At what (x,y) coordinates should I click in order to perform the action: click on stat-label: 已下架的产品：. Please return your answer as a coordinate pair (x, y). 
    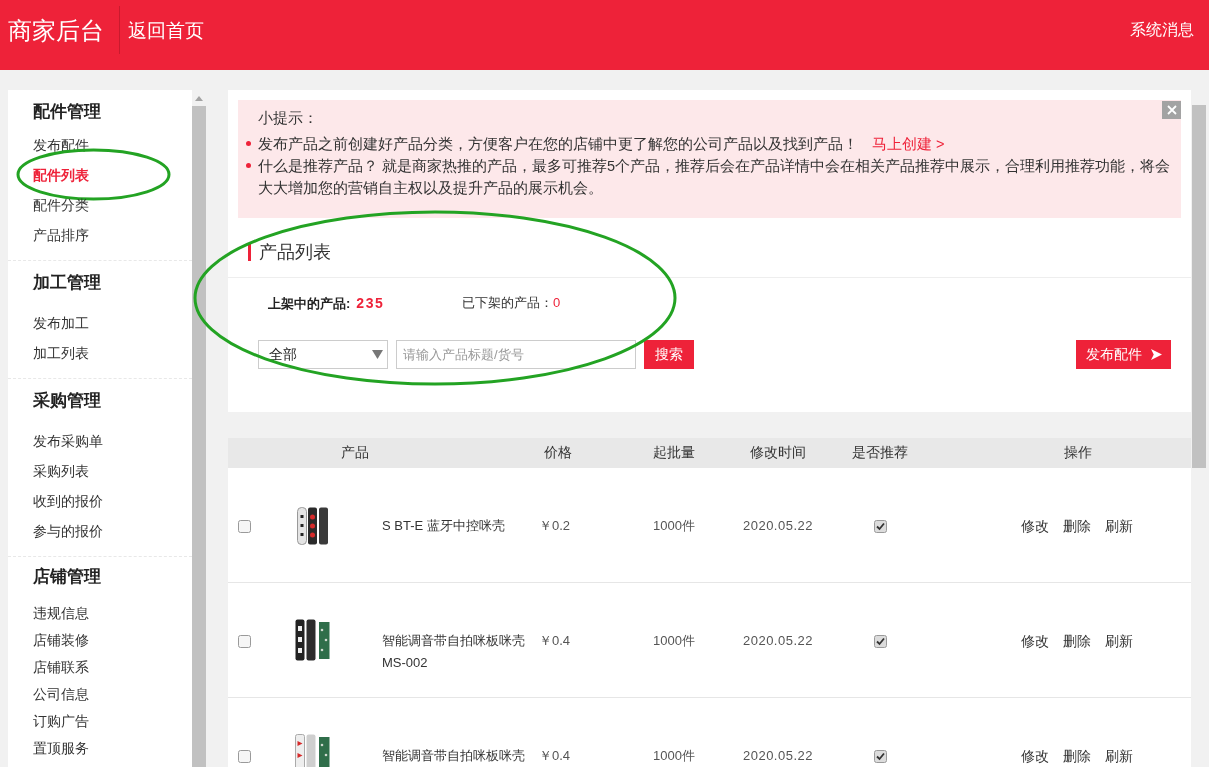
    Looking at the image, I should click on (507, 302).